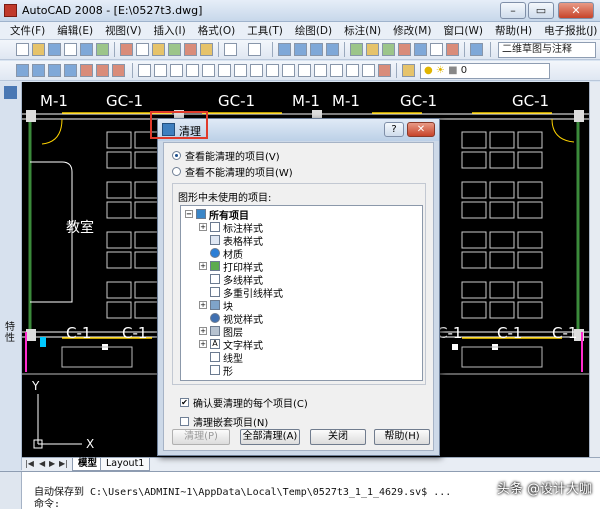 The width and height of the screenshot is (600, 509). What do you see at coordinates (38, 49) in the screenshot?
I see `open-folder-icon` at bounding box center [38, 49].